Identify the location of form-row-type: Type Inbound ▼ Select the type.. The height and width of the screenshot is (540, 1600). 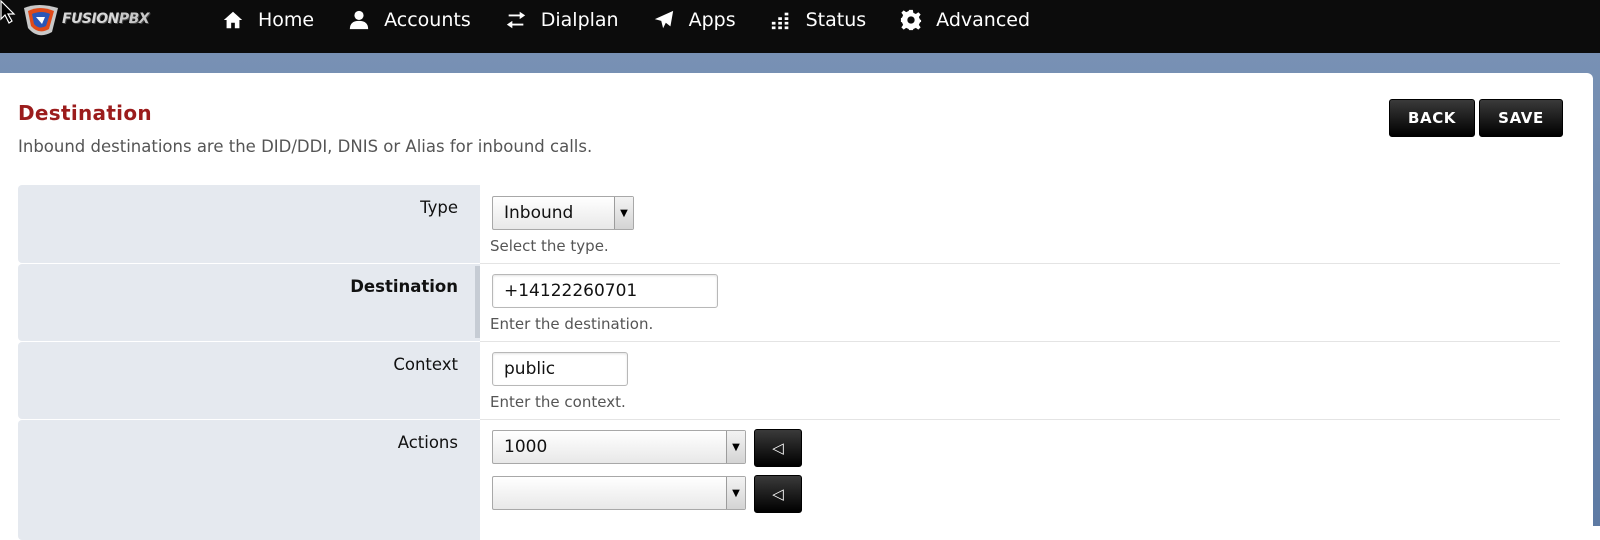
(789, 224).